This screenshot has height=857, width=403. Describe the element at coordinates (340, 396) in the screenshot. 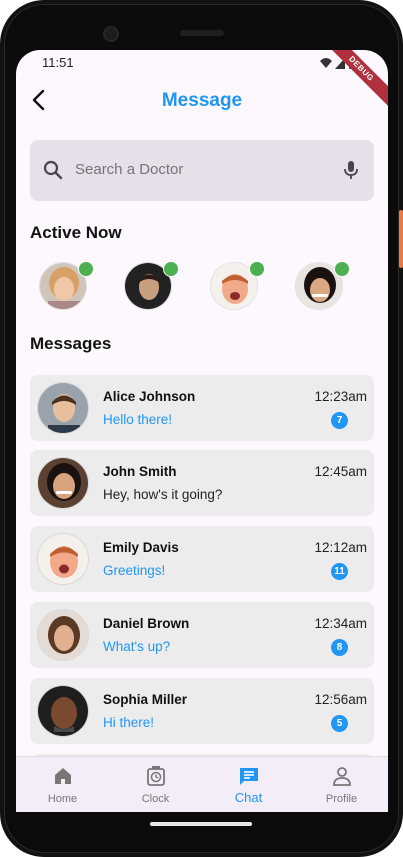

I see `message-time: 12:23am` at that location.